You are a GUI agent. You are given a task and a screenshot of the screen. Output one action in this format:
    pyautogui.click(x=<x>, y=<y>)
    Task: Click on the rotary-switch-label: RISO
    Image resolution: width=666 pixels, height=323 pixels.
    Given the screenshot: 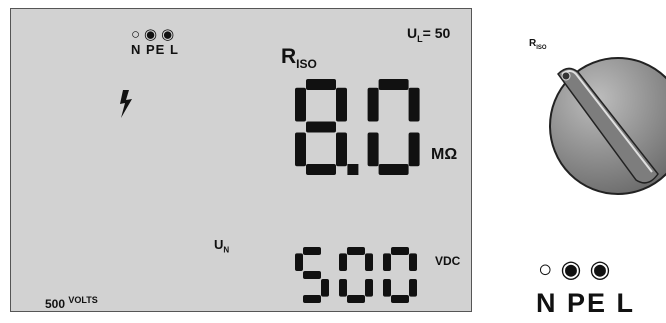 What is the action you would take?
    pyautogui.click(x=538, y=44)
    